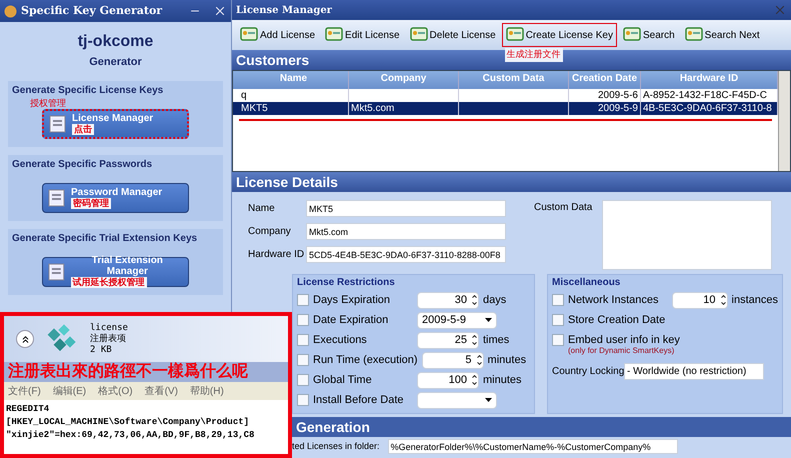  Describe the element at coordinates (448, 340) in the screenshot. I see `spinner-field: 25` at that location.